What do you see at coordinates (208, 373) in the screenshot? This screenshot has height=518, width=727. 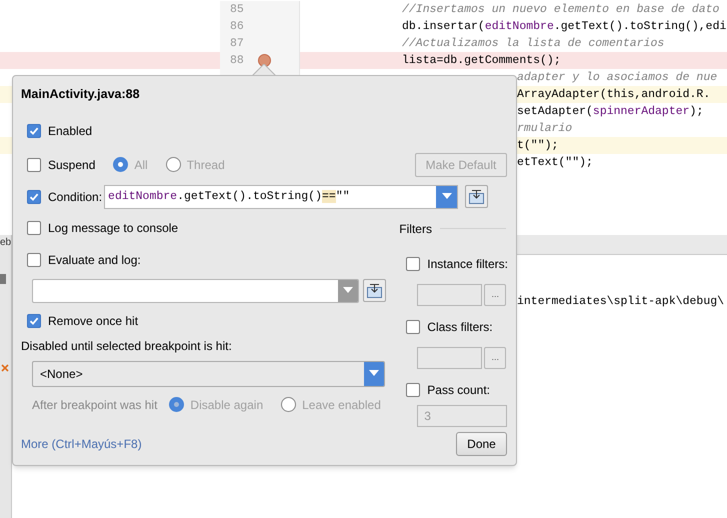 I see `breakpoint-dropdown: <None>` at bounding box center [208, 373].